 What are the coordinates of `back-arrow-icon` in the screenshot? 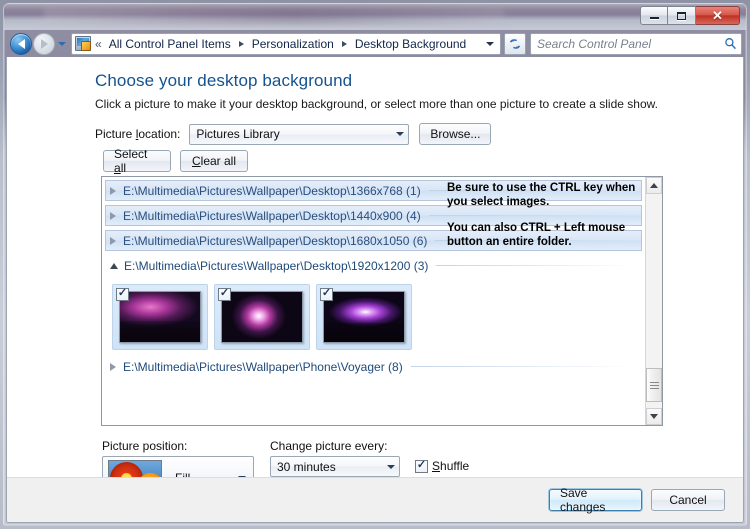 It's located at (21, 43).